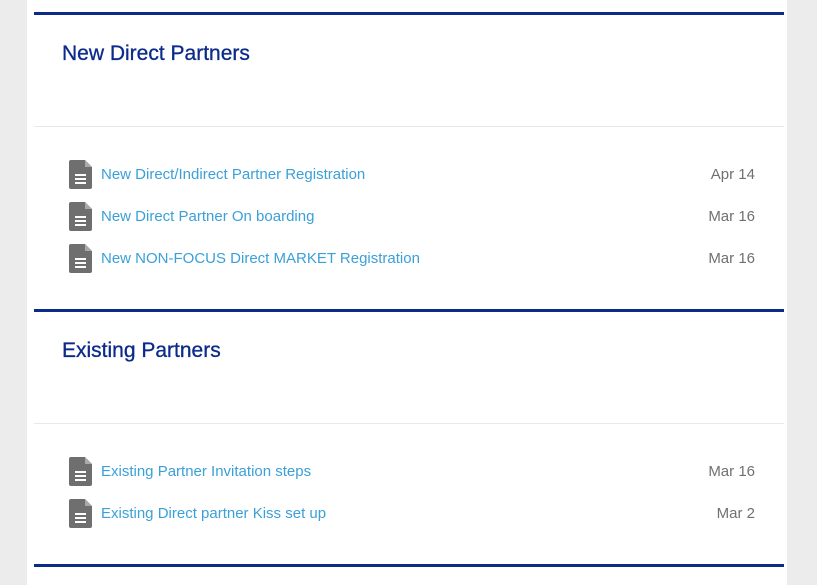 Image resolution: width=817 pixels, height=585 pixels. What do you see at coordinates (233, 175) in the screenshot?
I see `document-link: New Direct/Indirect Partner Registration` at bounding box center [233, 175].